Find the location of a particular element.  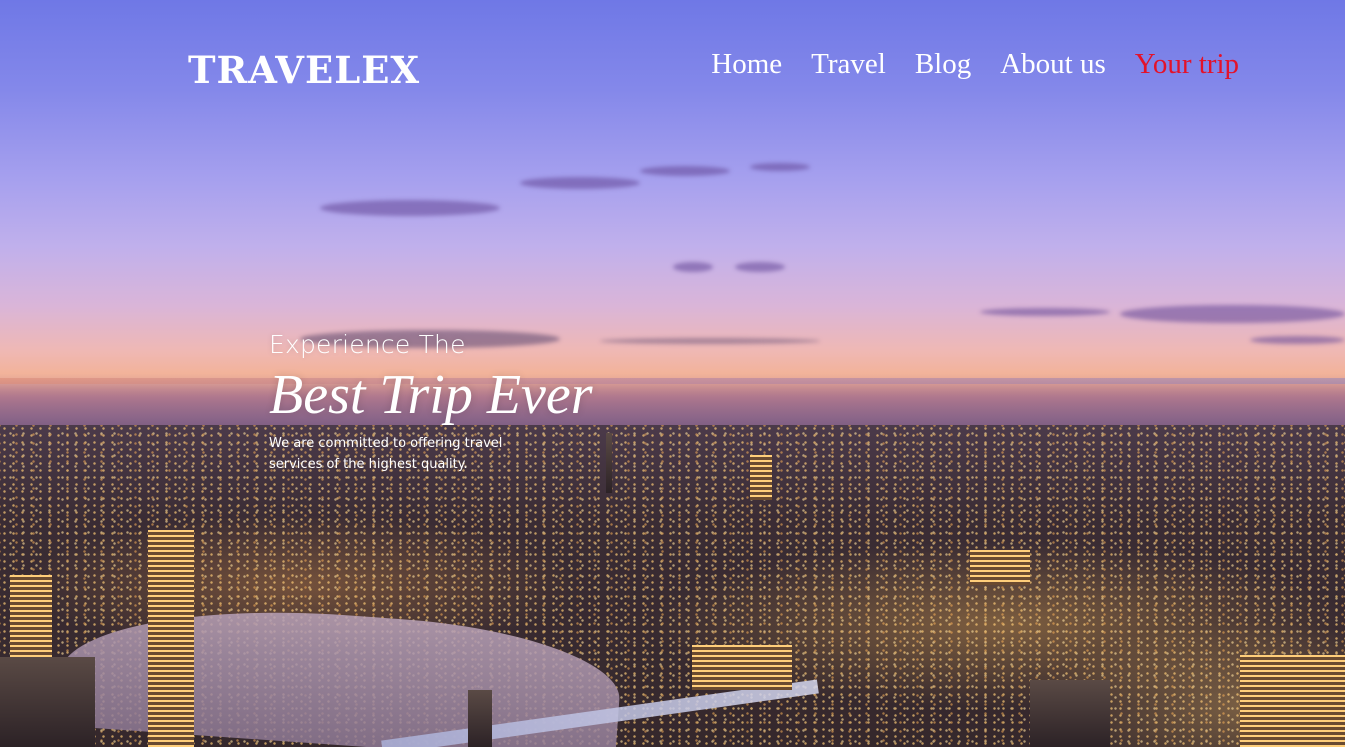

nav-blog: Blog is located at coordinates (943, 64).